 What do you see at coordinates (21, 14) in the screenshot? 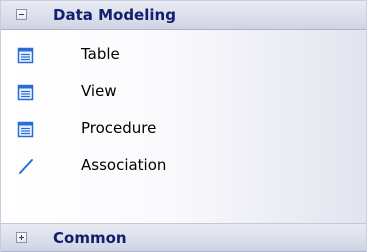
I see `collapse-minus-icon` at bounding box center [21, 14].